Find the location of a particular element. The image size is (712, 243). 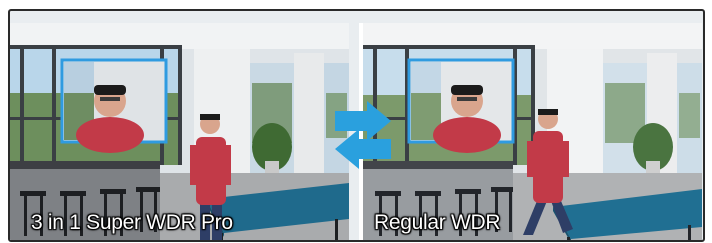

double-arrow-icon is located at coordinates (363, 135).